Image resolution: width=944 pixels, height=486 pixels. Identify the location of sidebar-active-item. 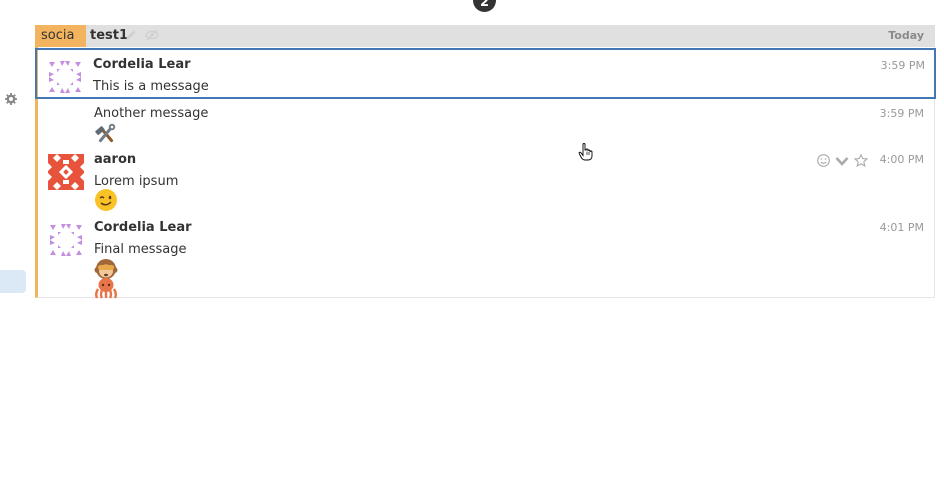
(13, 281).